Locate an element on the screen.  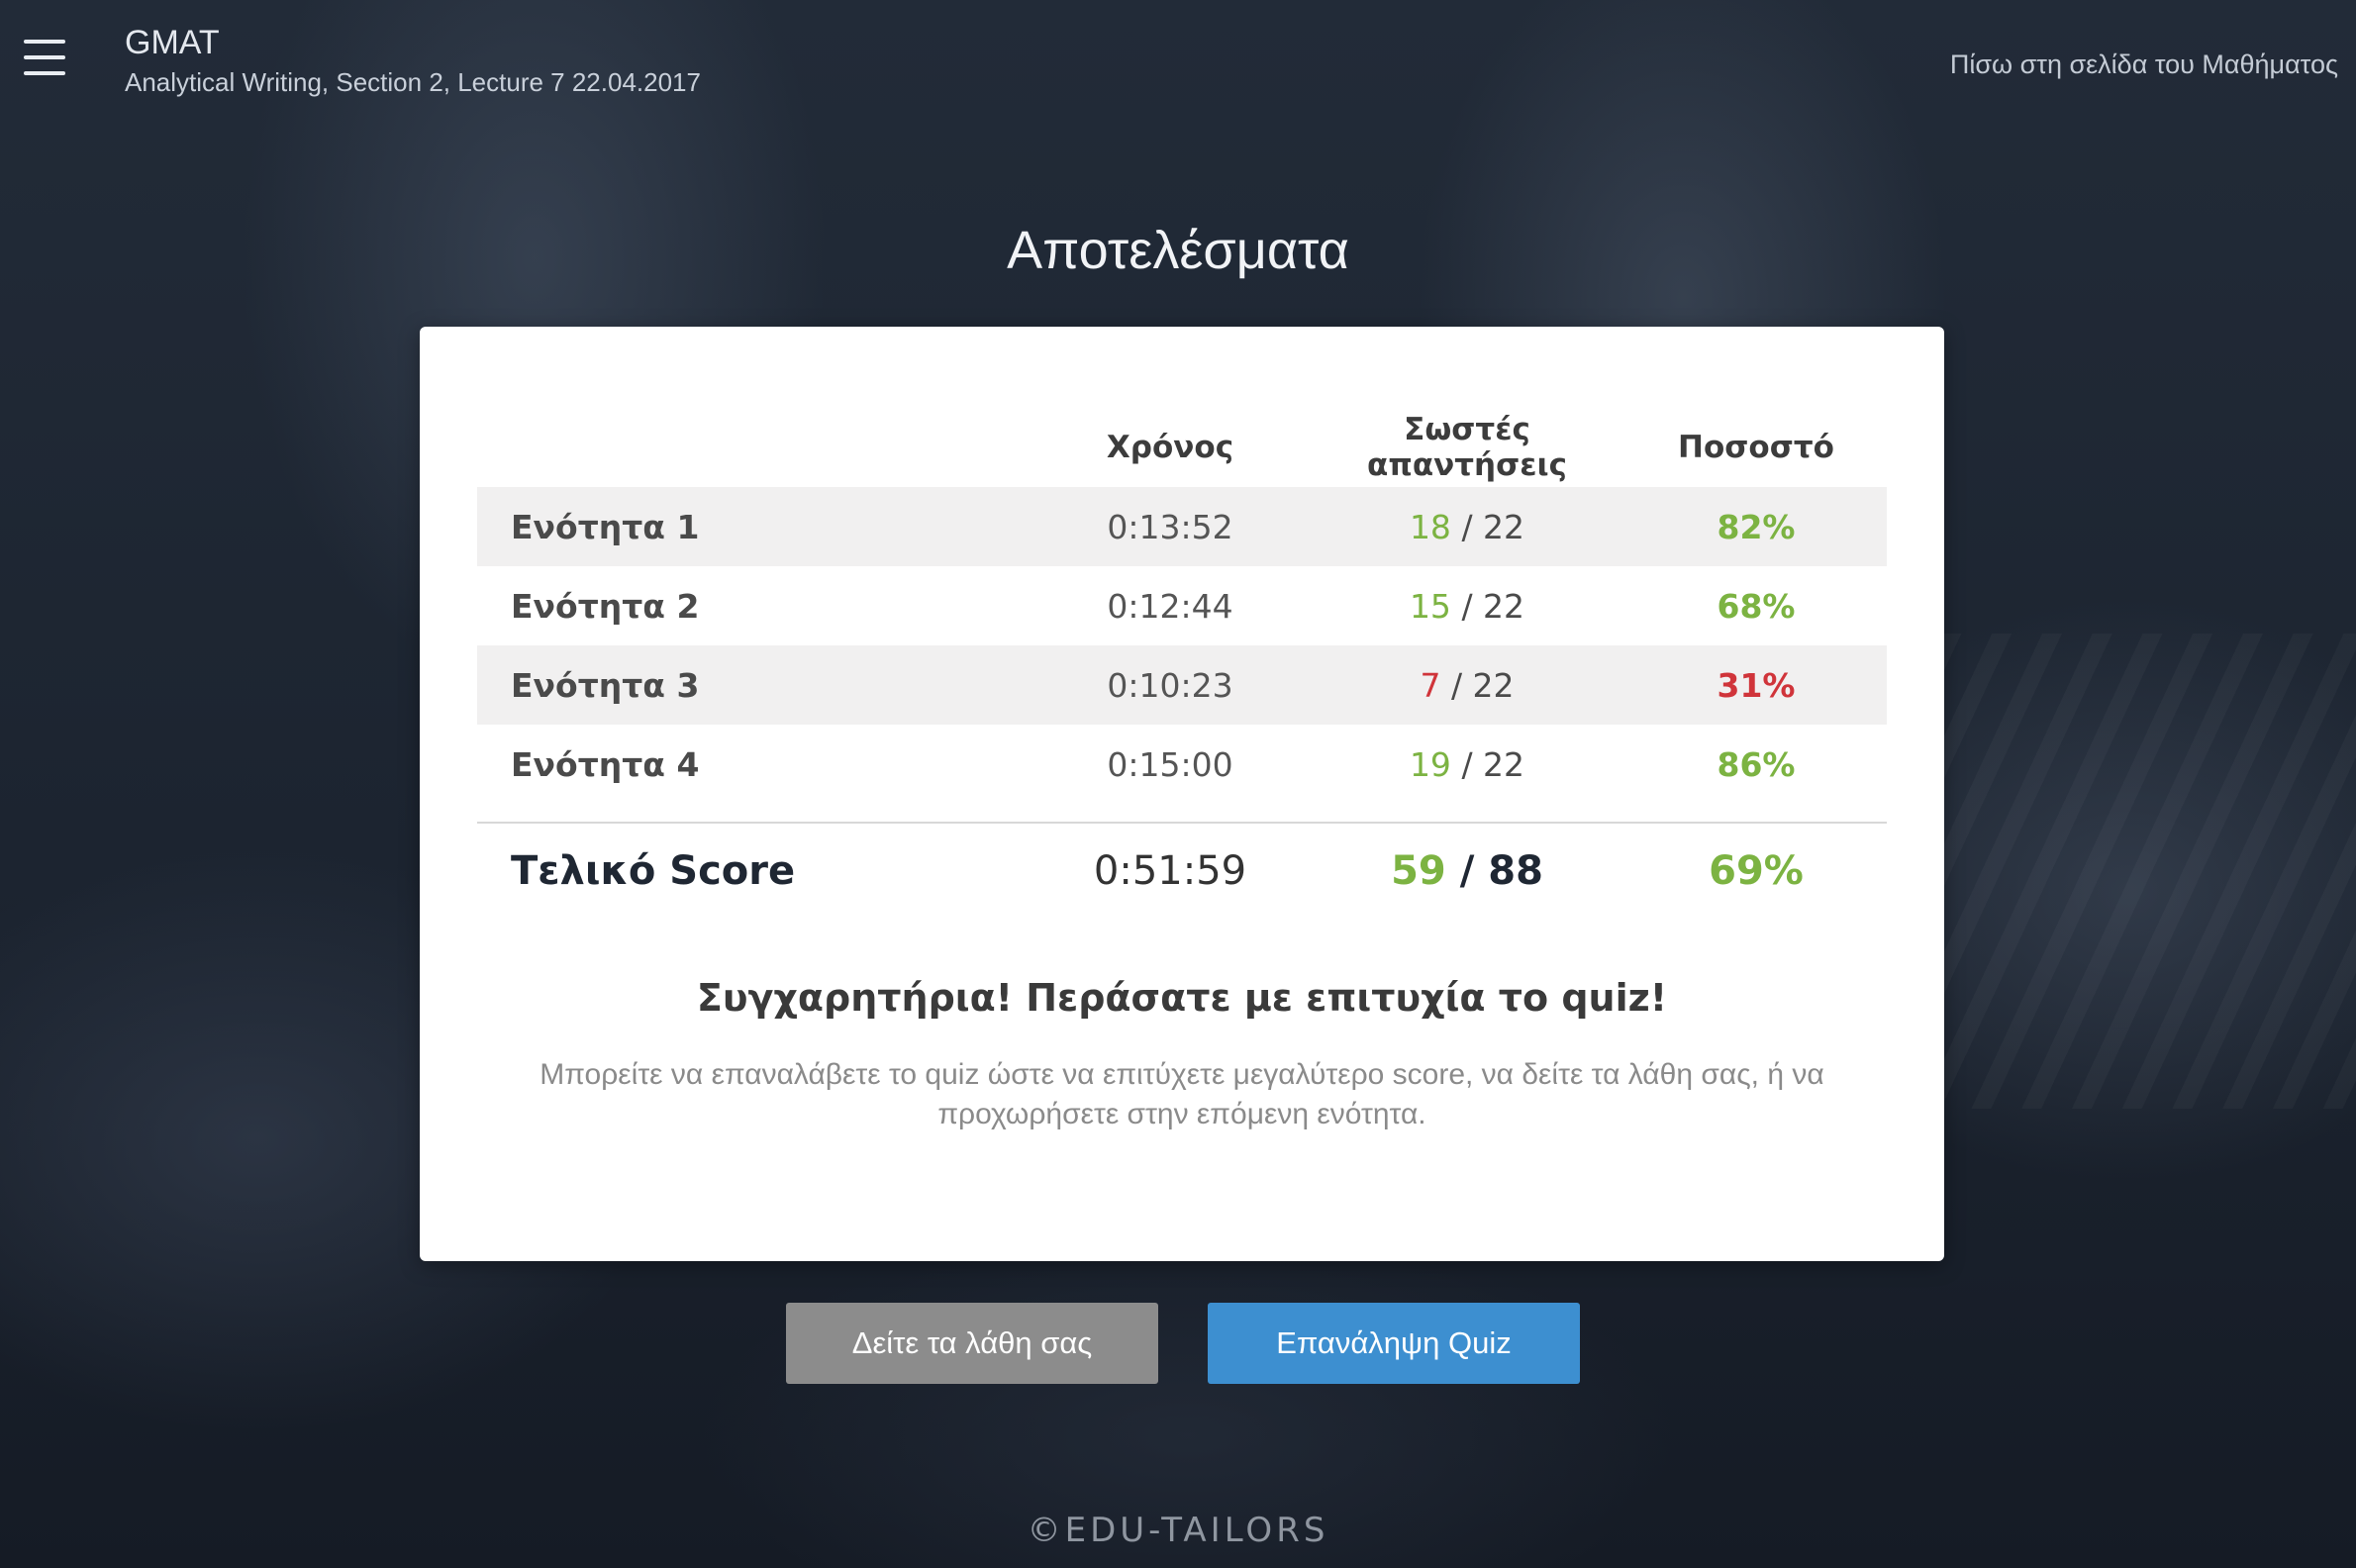
section-name: Ενότητα 2 is located at coordinates (606, 606).